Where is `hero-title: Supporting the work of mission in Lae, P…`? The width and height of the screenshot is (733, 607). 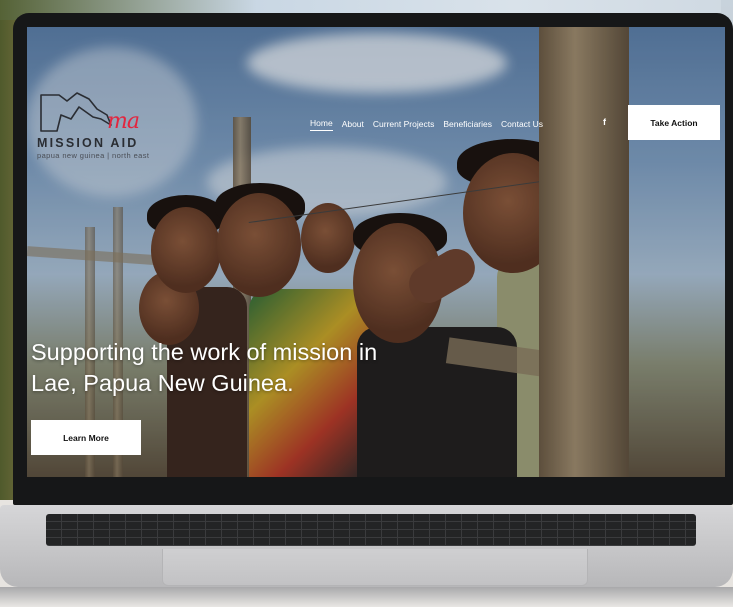 hero-title: Supporting the work of mission in Lae, P… is located at coordinates (271, 368).